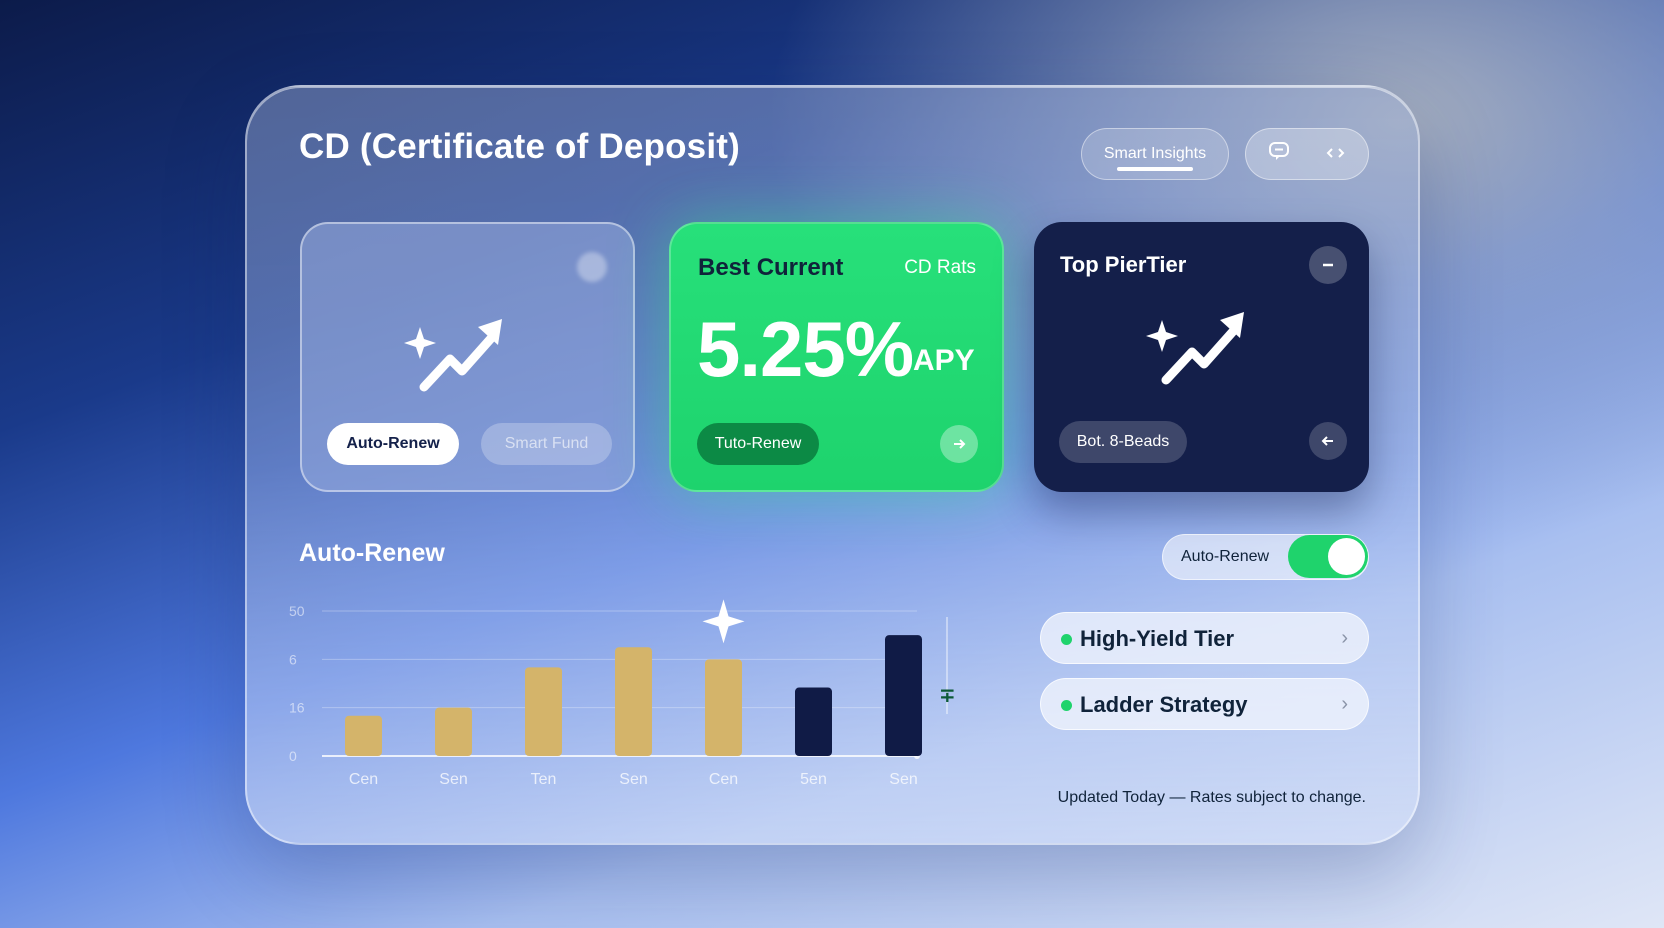 The width and height of the screenshot is (1664, 928). I want to click on section-title: Auto-Renew, so click(372, 553).